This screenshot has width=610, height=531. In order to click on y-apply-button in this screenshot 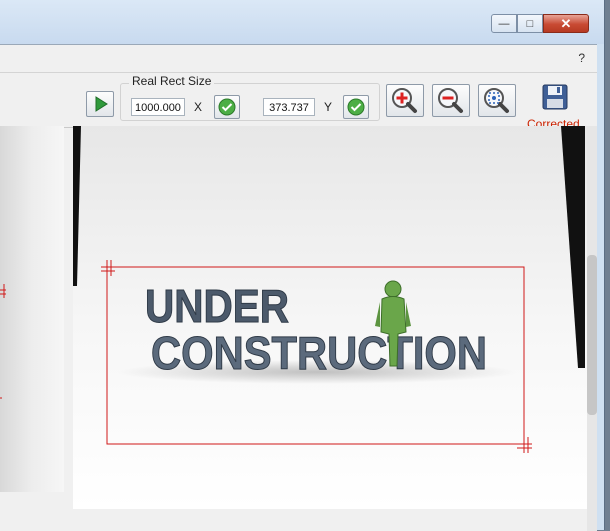, I will do `click(356, 107)`.